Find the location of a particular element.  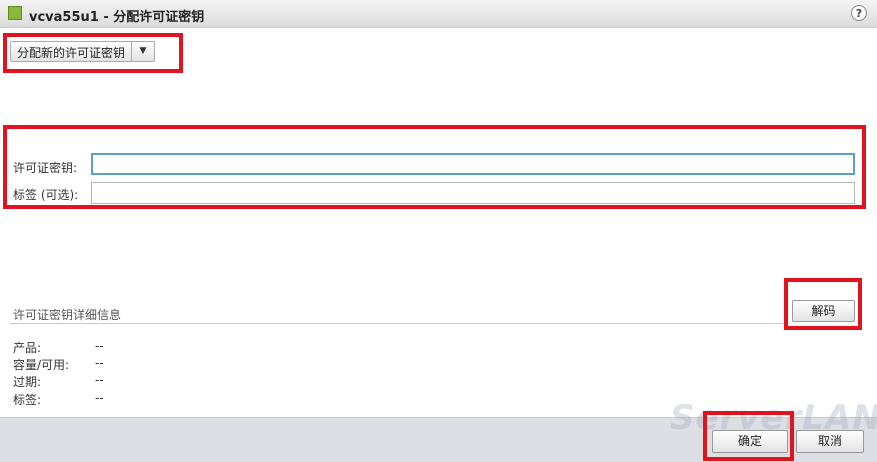

title-bar: vcva55u1 - 分配许可证密钥 ? is located at coordinates (438, 14).